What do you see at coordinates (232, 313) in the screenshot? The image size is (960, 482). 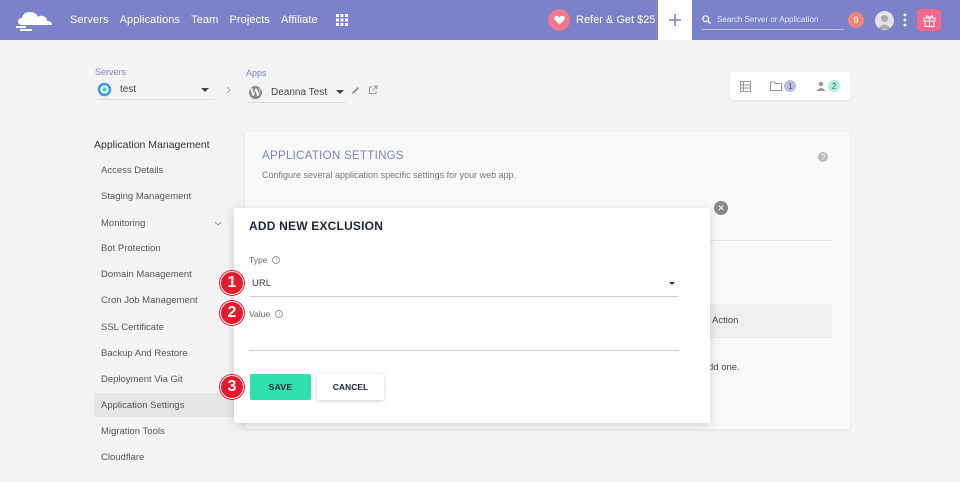 I see `step-marker-2: 2` at bounding box center [232, 313].